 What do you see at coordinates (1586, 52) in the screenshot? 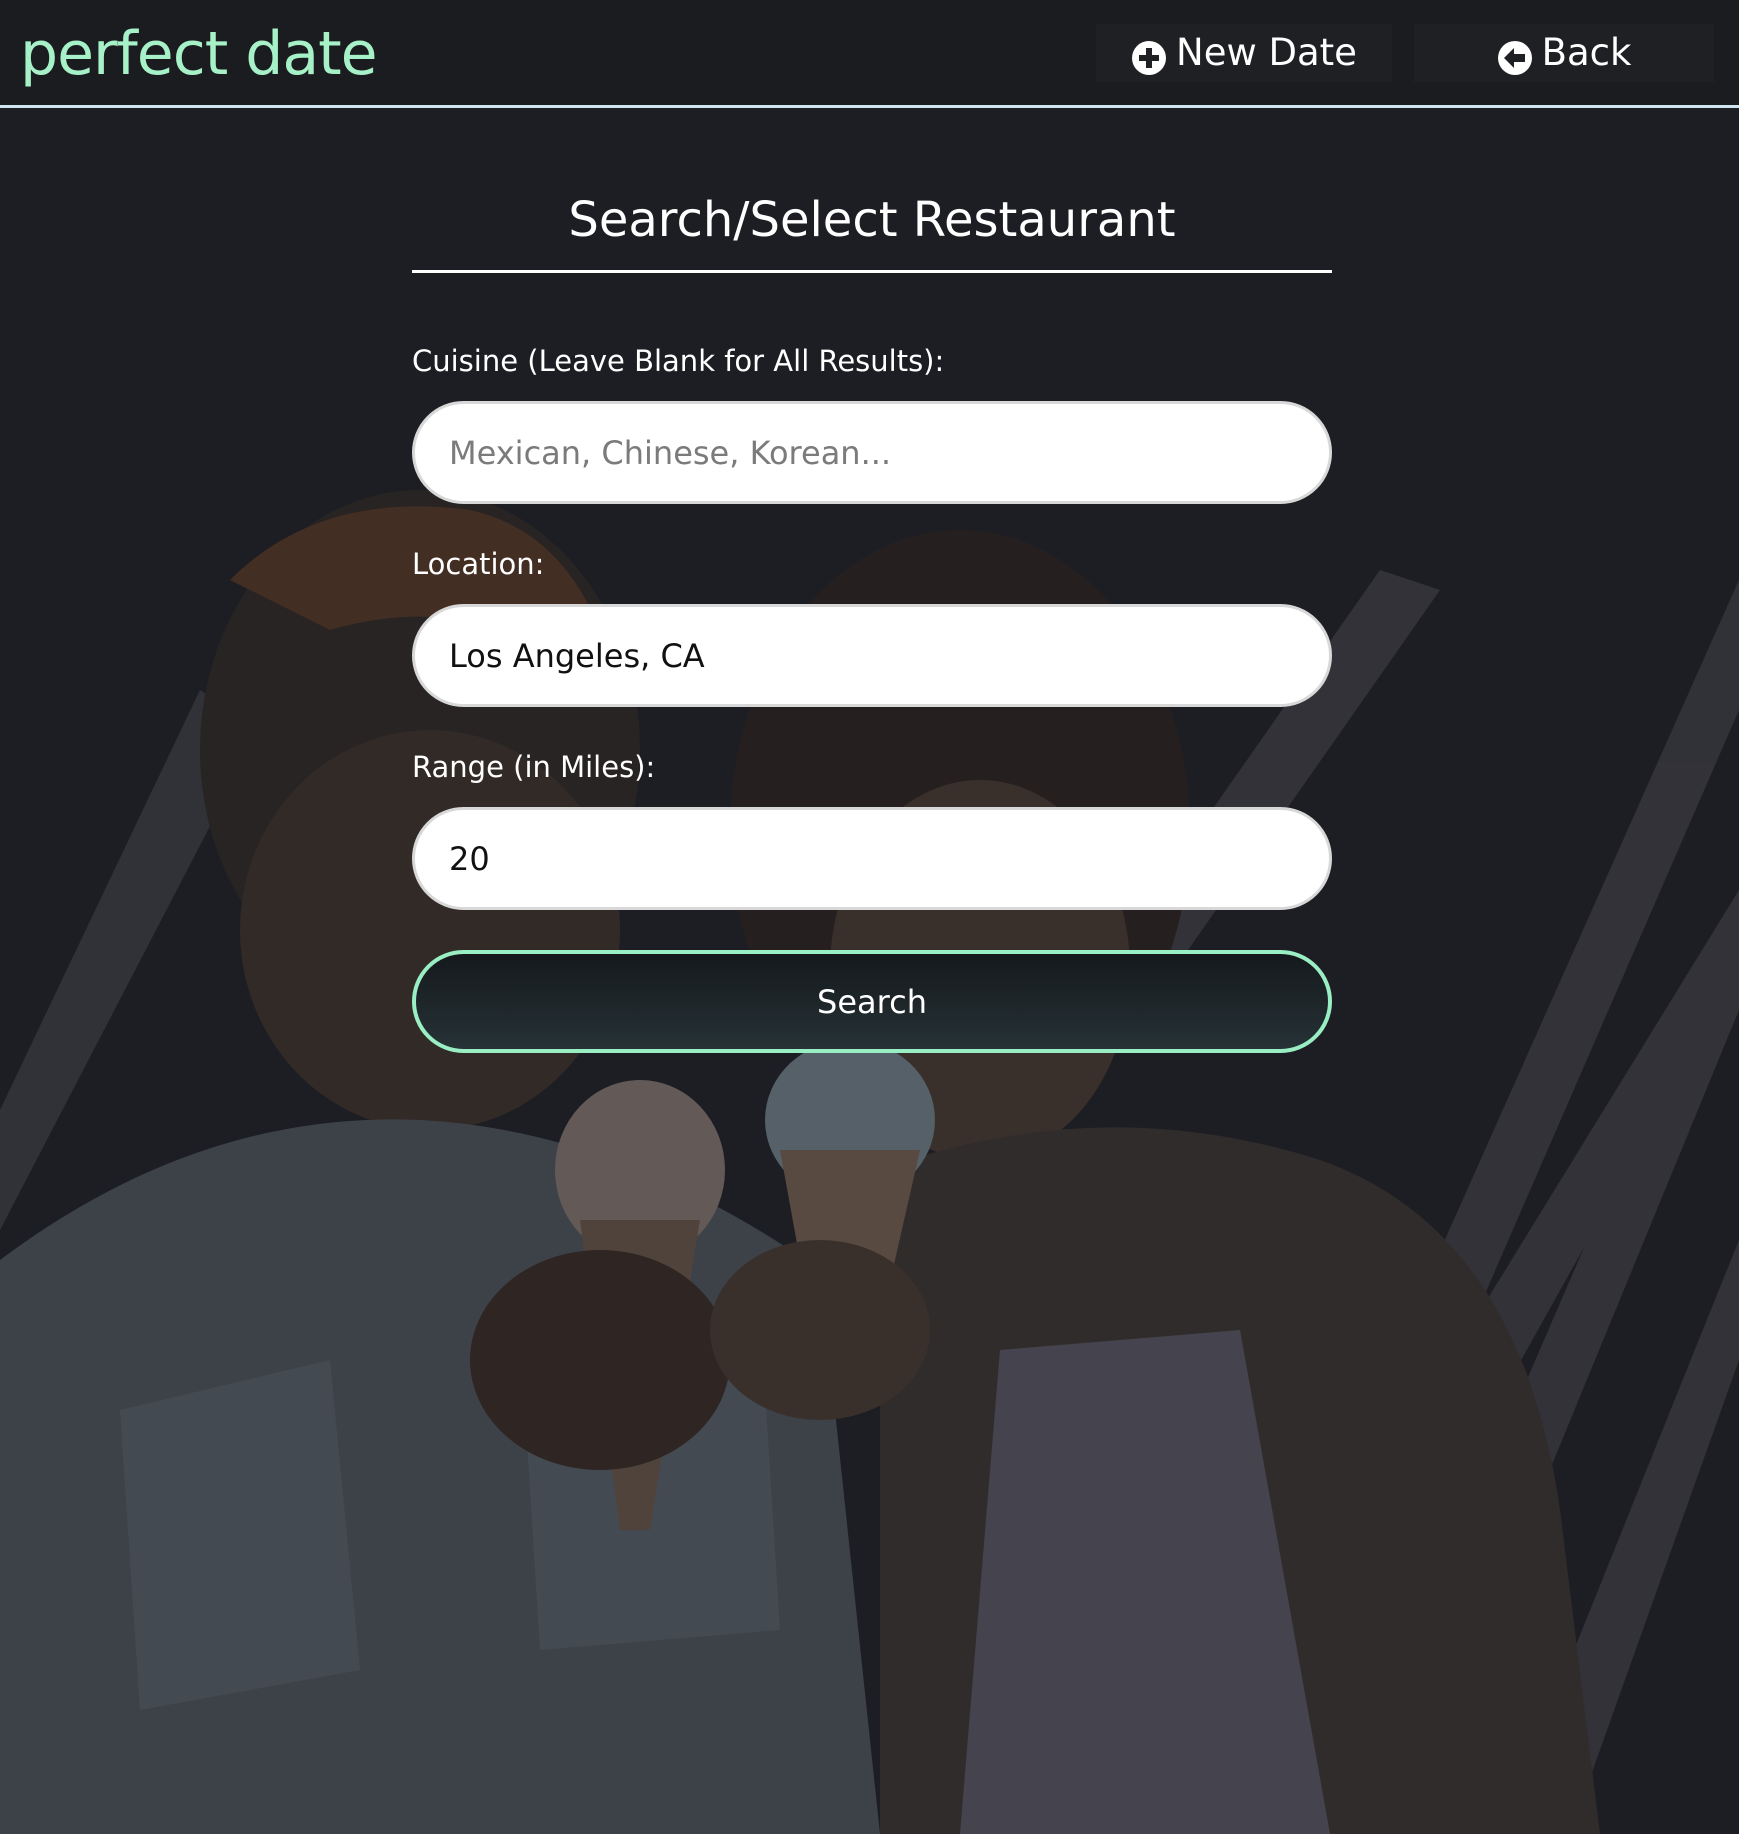
I see `back-label: Back` at bounding box center [1586, 52].